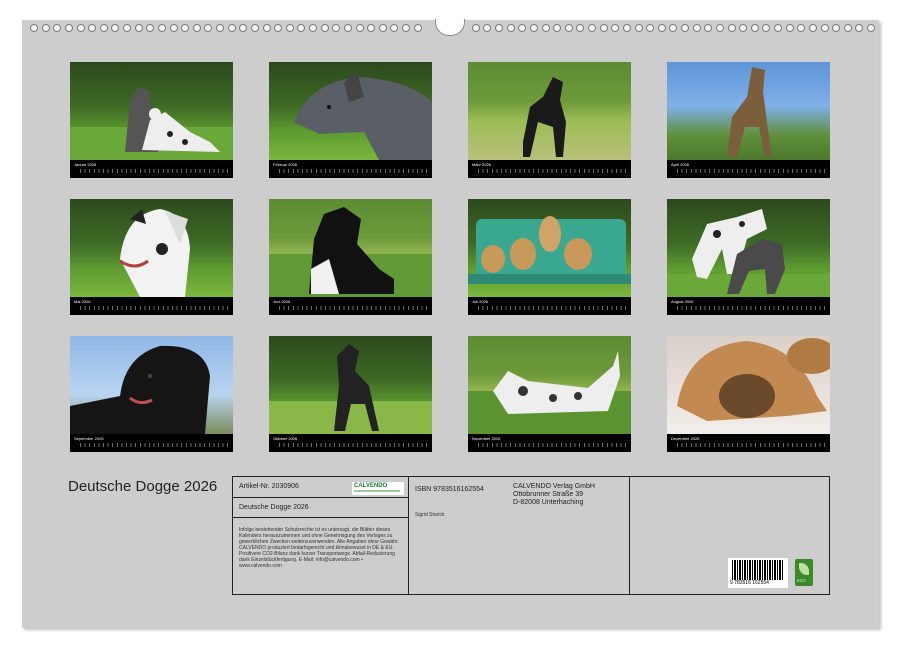 The image size is (899, 648). What do you see at coordinates (486, 438) in the screenshot?
I see `month-caption: November 2026` at bounding box center [486, 438].